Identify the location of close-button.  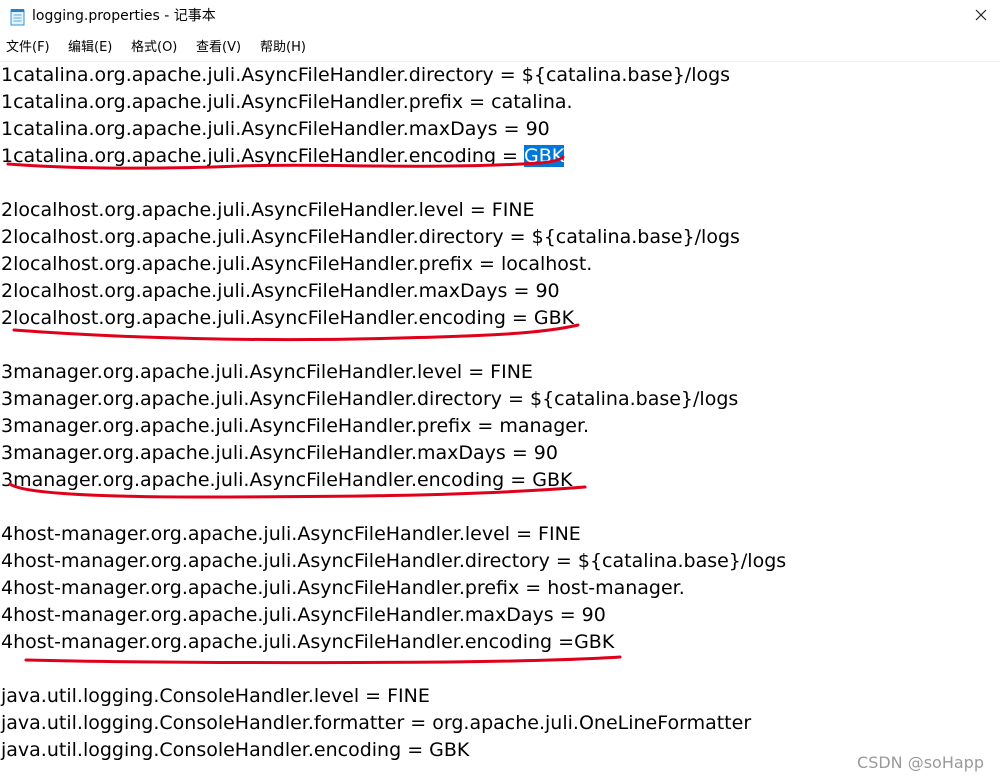
(980, 16).